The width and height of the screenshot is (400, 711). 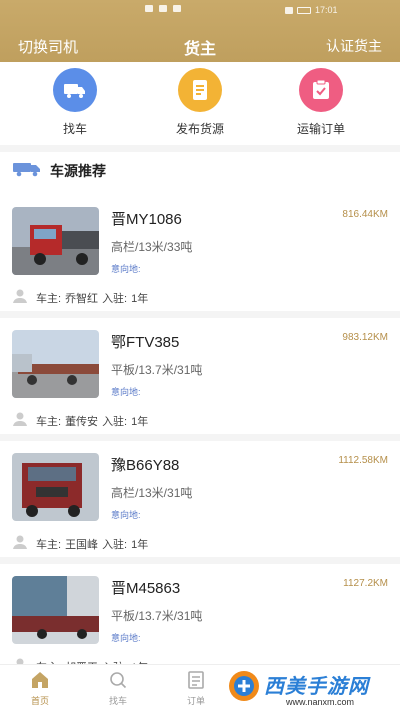 What do you see at coordinates (78, 171) in the screenshot?
I see `section-title: 车源推荐` at bounding box center [78, 171].